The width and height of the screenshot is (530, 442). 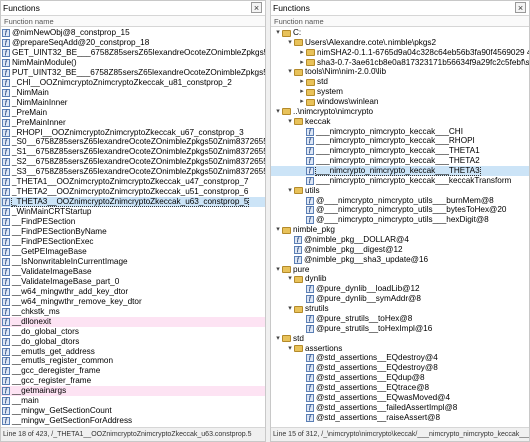 What do you see at coordinates (133, 93) in the screenshot?
I see `function-row: f _NimMain` at bounding box center [133, 93].